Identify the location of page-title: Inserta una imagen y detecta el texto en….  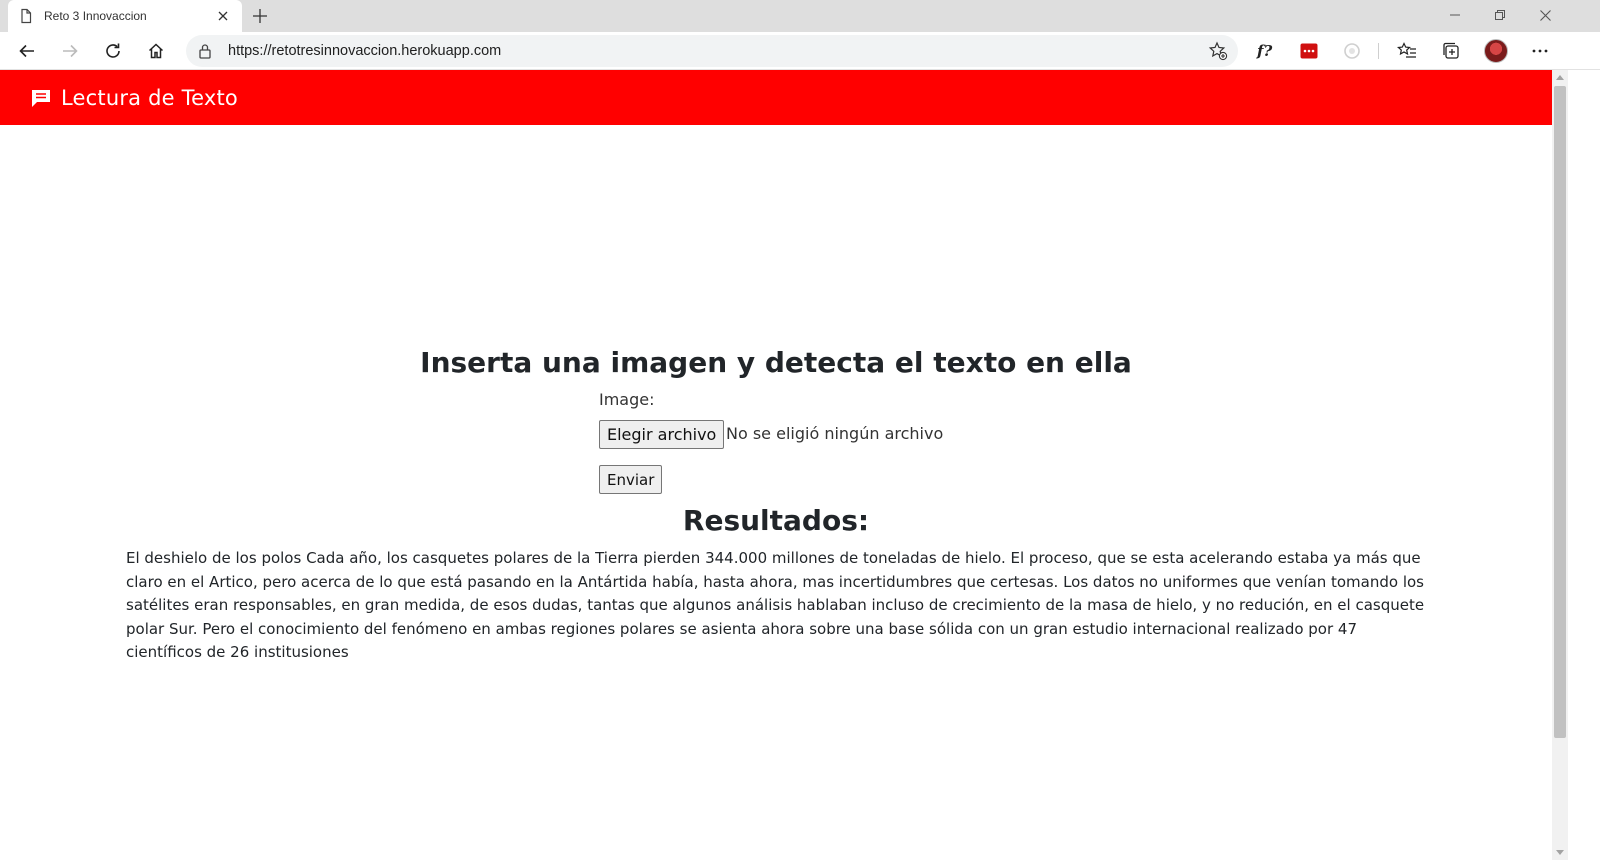
(776, 362).